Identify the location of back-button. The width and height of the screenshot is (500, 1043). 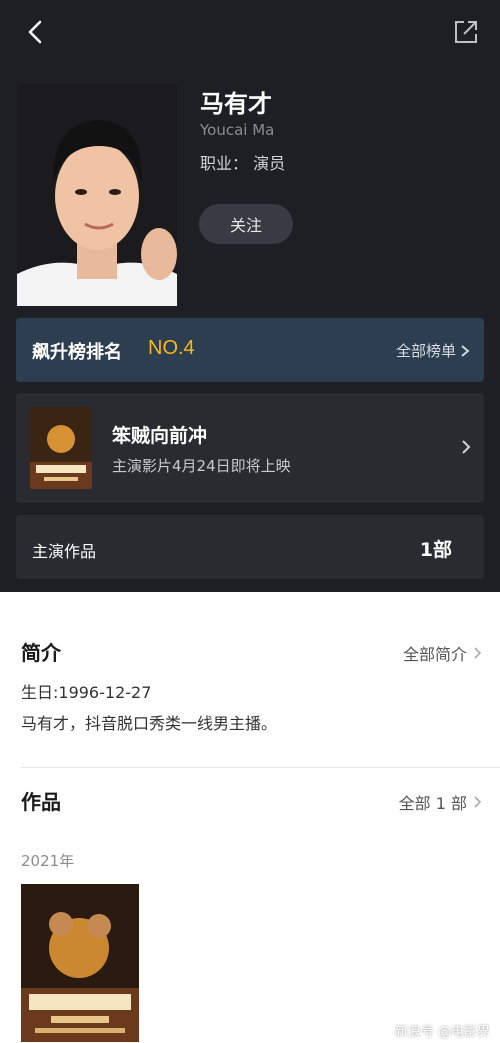
(36, 32).